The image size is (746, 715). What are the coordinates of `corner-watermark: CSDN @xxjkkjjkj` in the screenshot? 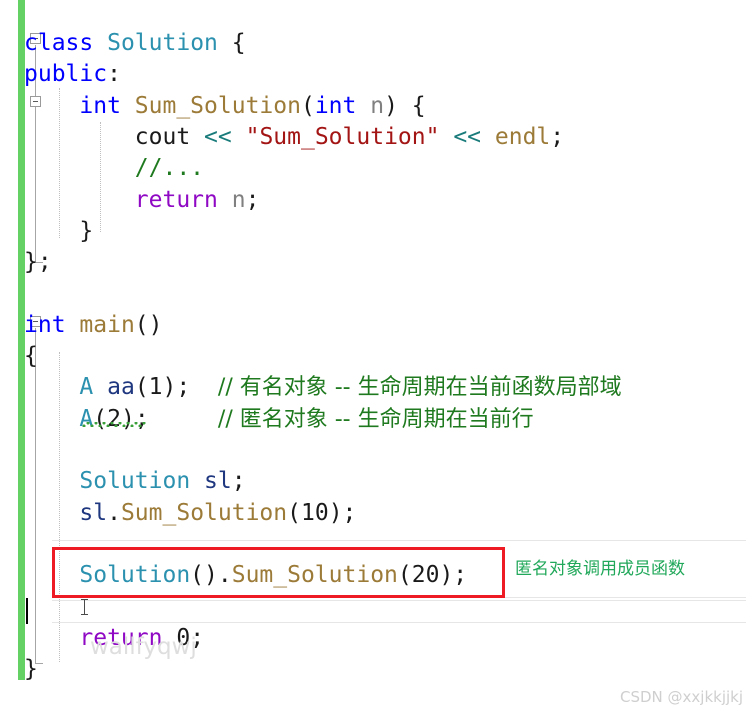 It's located at (682, 697).